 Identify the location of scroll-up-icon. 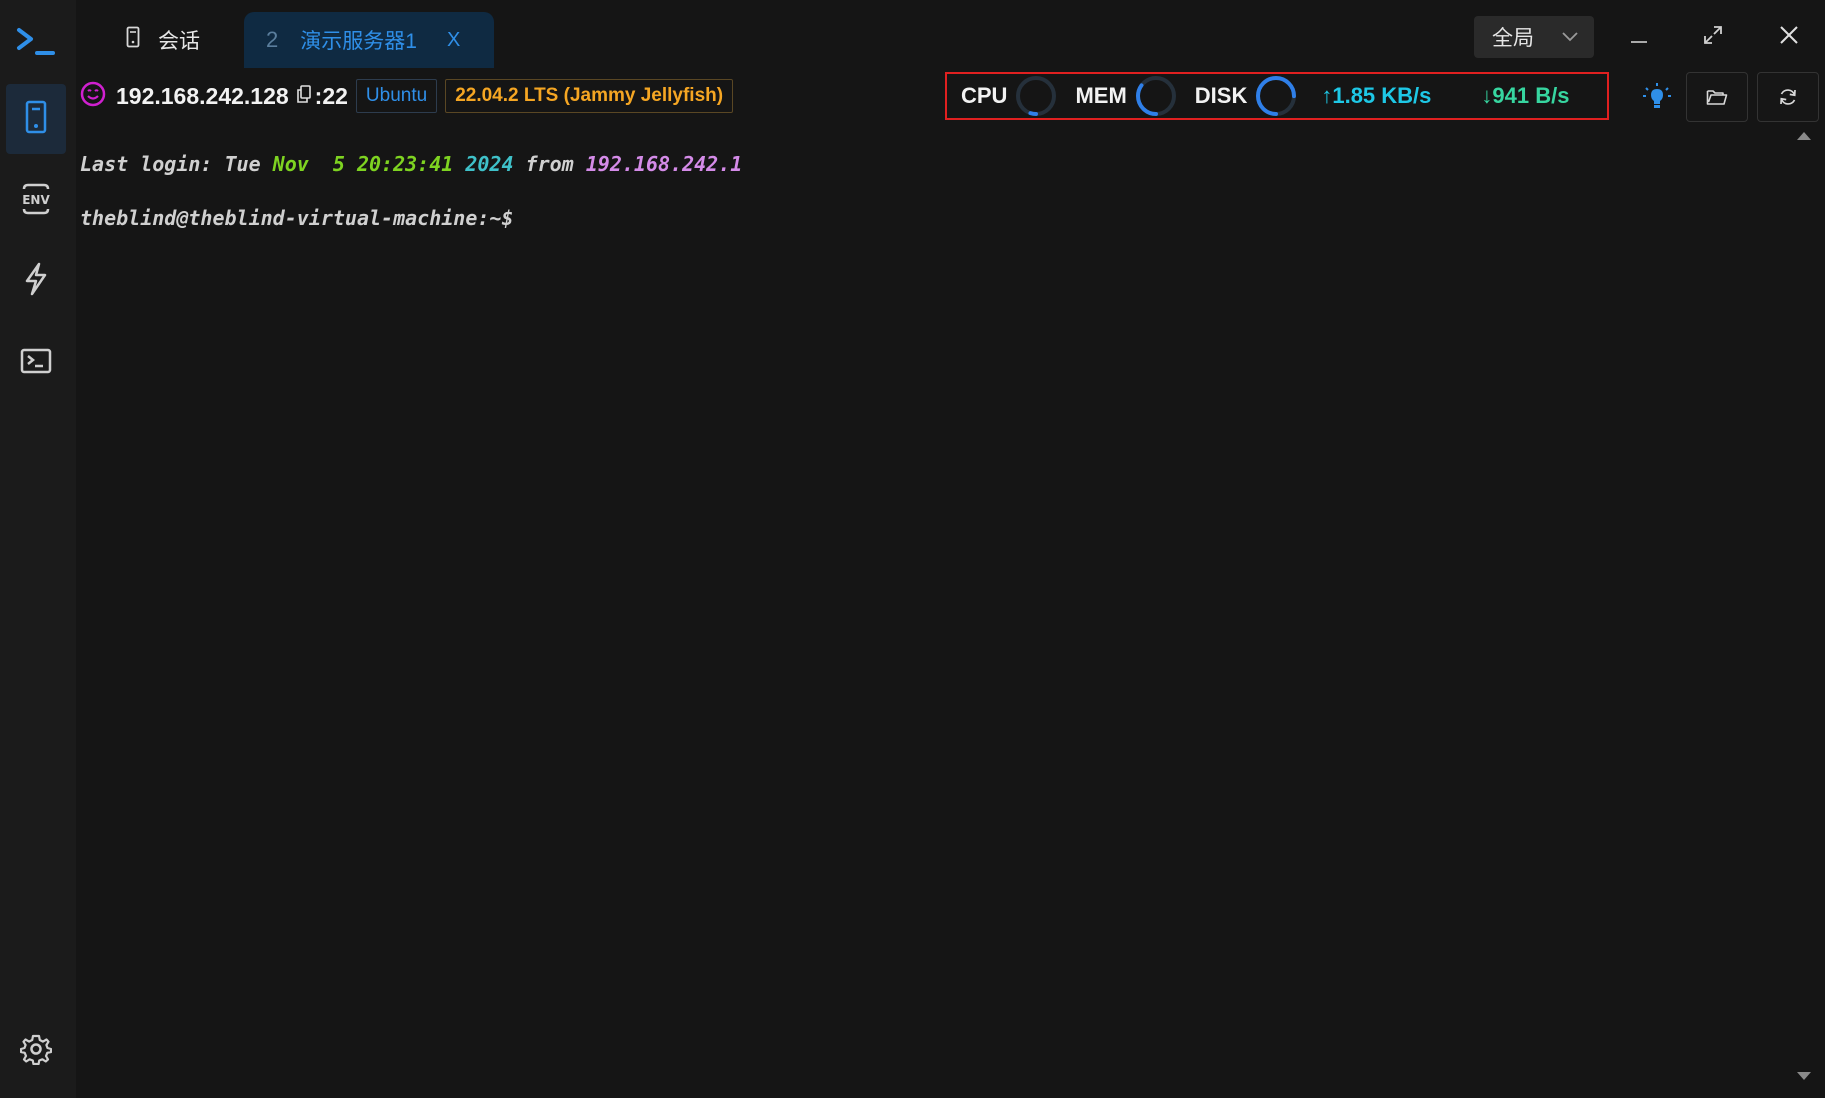
(1804, 136).